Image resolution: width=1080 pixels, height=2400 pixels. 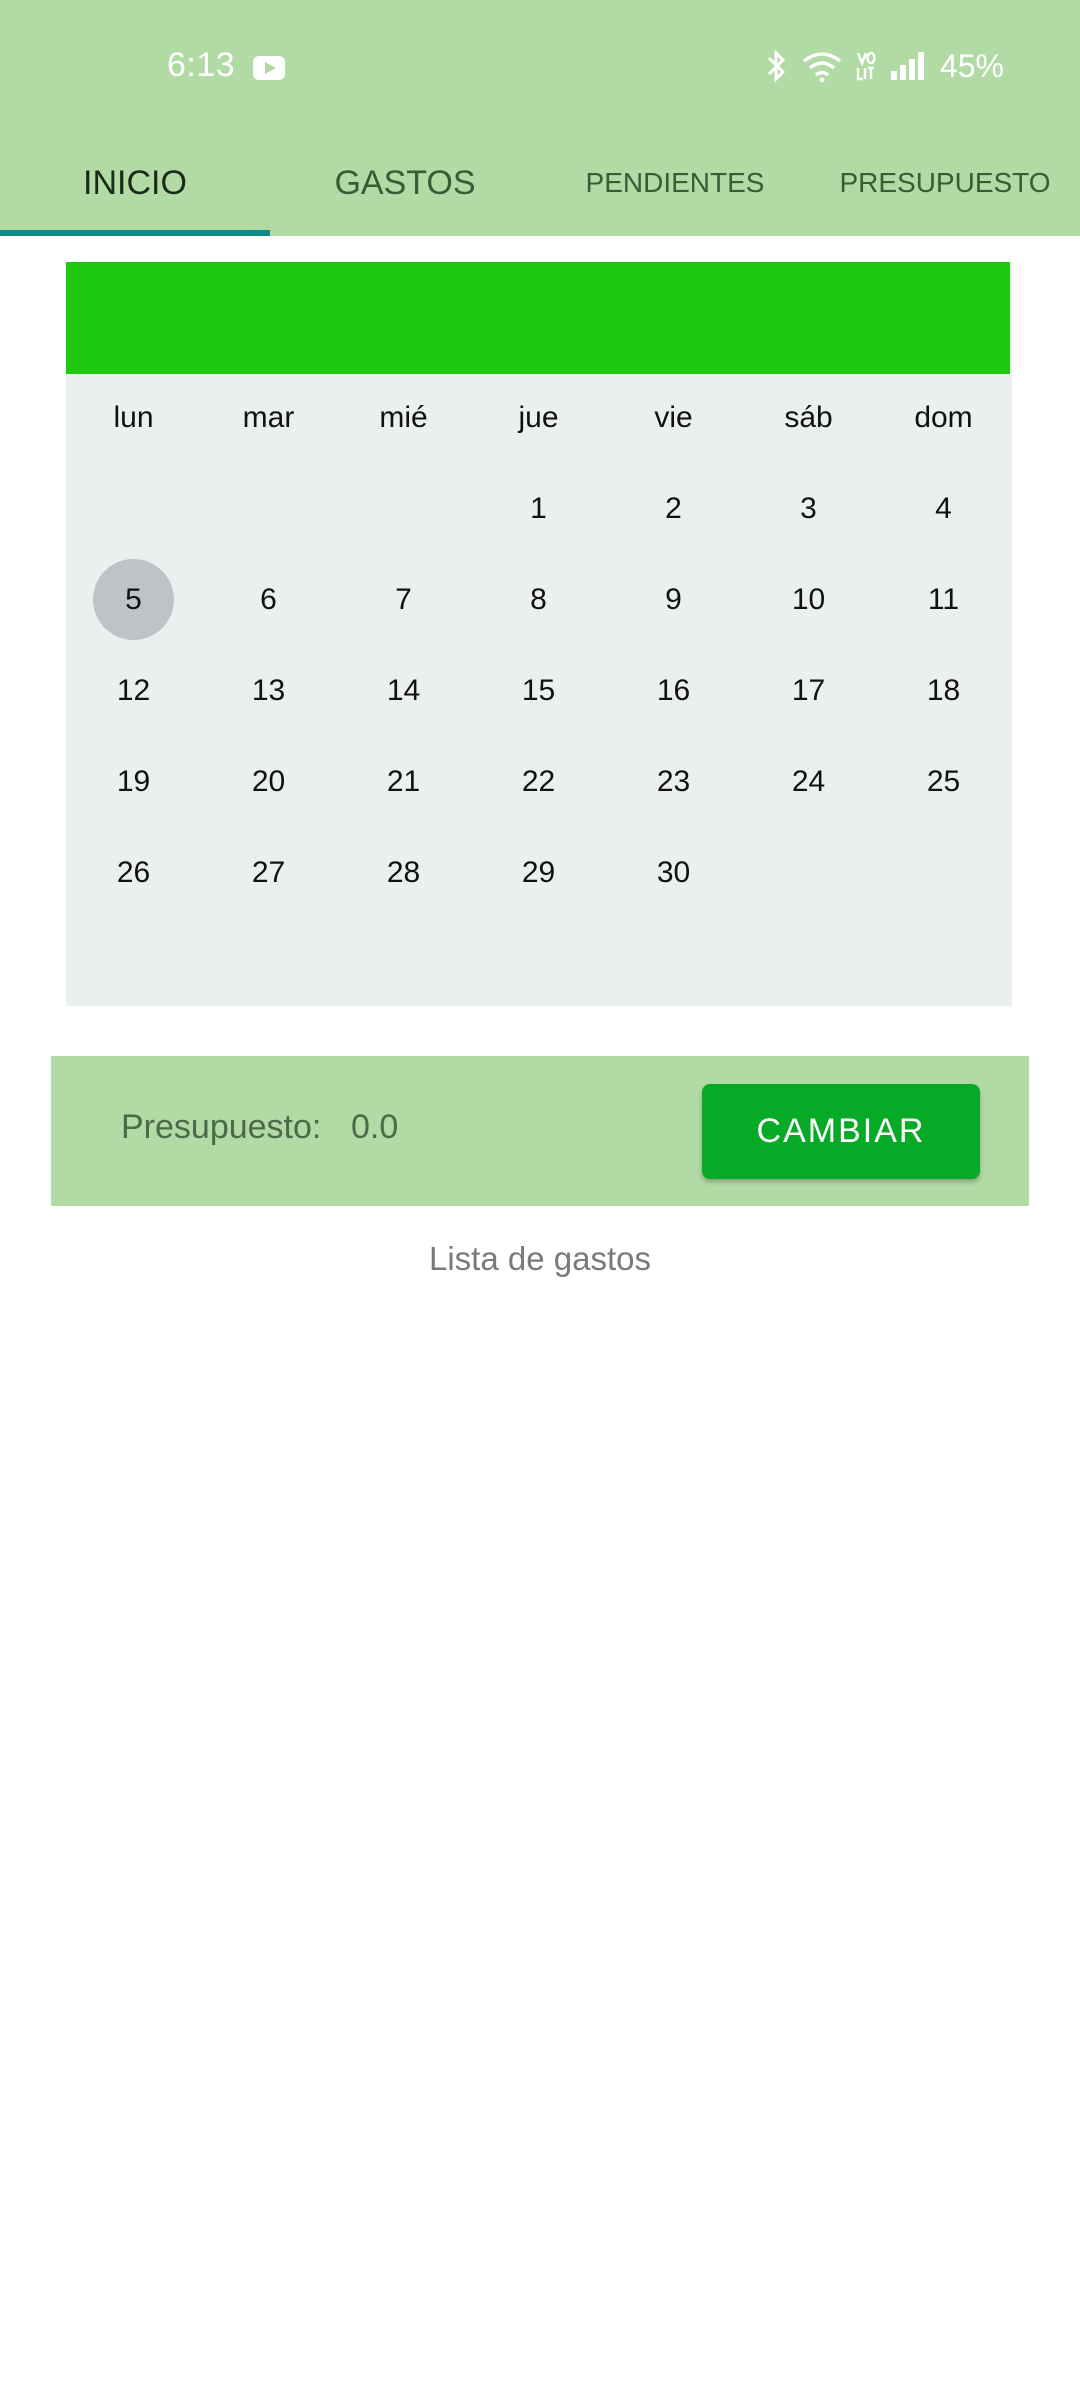 What do you see at coordinates (673, 690) in the screenshot?
I see `calendar-day: 16` at bounding box center [673, 690].